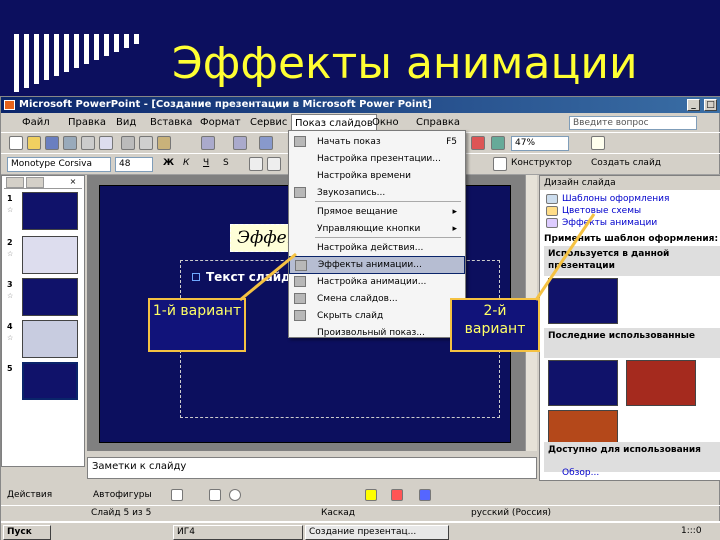  I want to click on menu-4: Формат, so click(220, 123).